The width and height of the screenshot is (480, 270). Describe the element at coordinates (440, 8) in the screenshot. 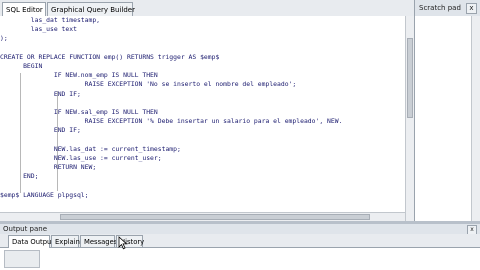

I see `scratch-pad-title: Scratch pad` at that location.